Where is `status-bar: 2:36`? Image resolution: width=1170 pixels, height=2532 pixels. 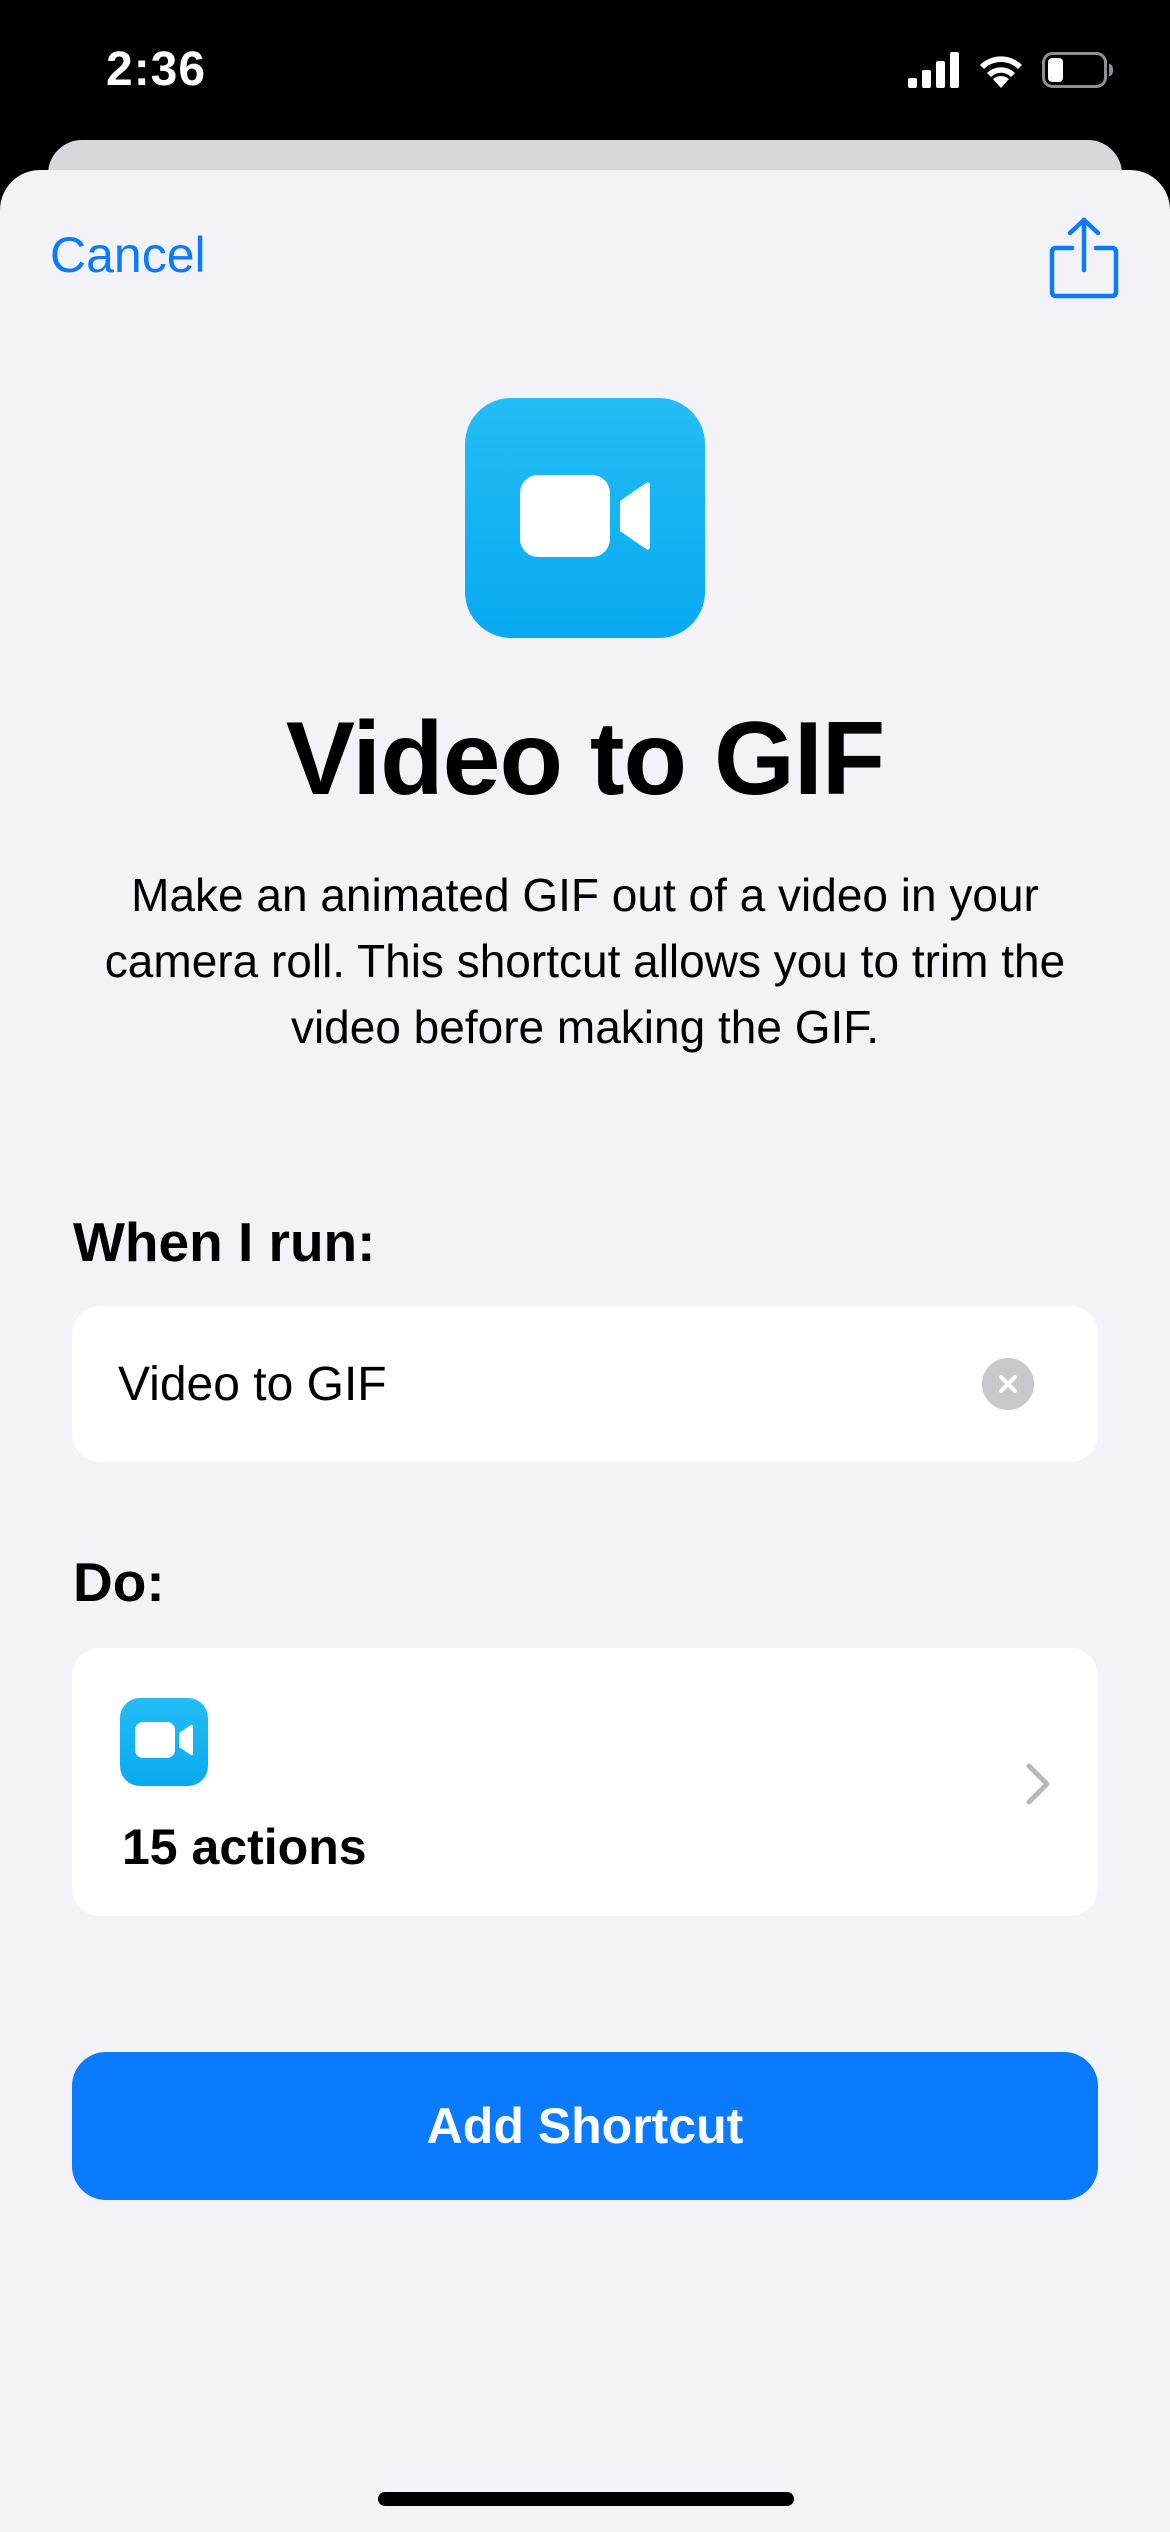 status-bar: 2:36 is located at coordinates (585, 70).